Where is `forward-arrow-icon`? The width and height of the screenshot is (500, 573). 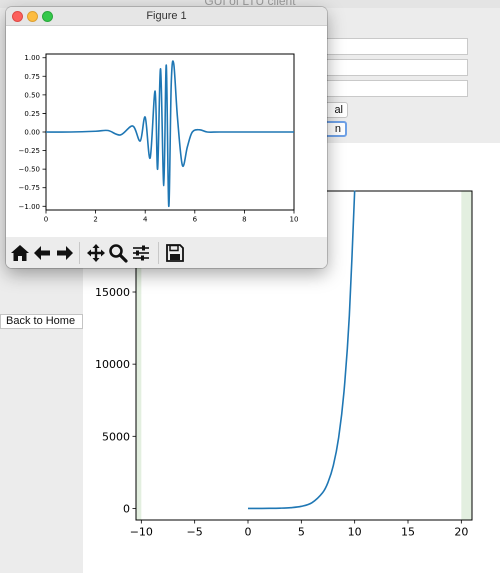
forward-arrow-icon is located at coordinates (65, 253).